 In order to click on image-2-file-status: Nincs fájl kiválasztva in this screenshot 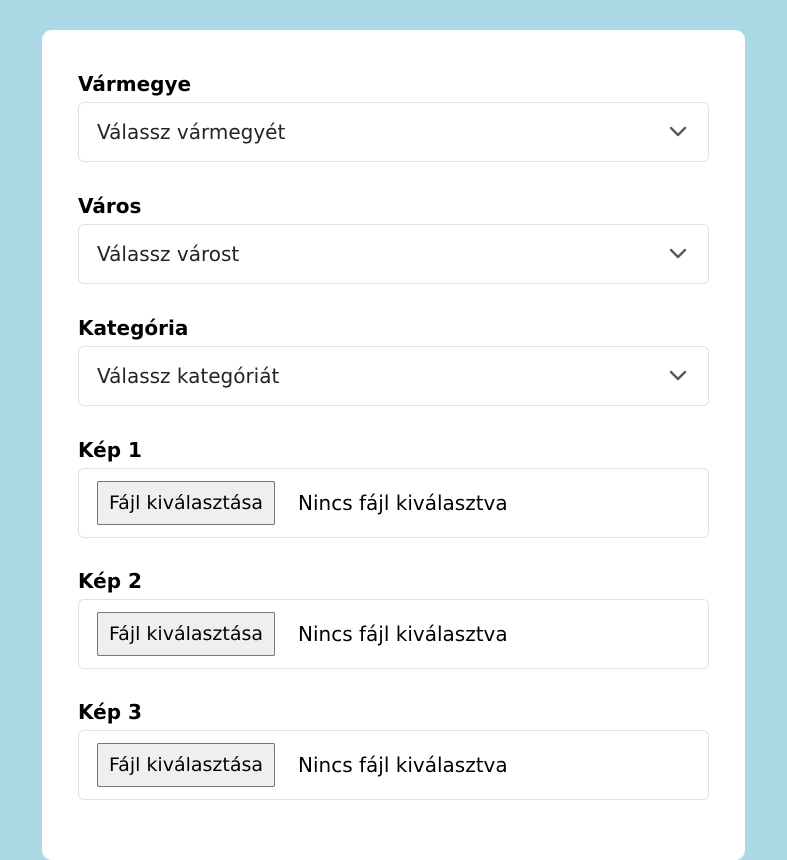, I will do `click(403, 634)`.